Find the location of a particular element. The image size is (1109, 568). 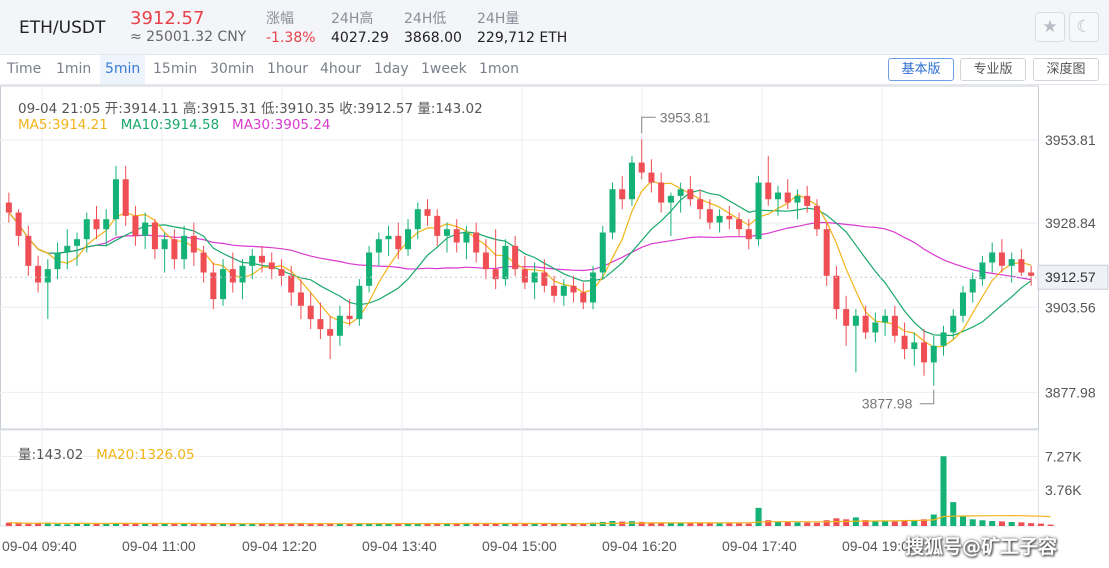

watermark: 搜狐号@矿工子容 is located at coordinates (981, 547).